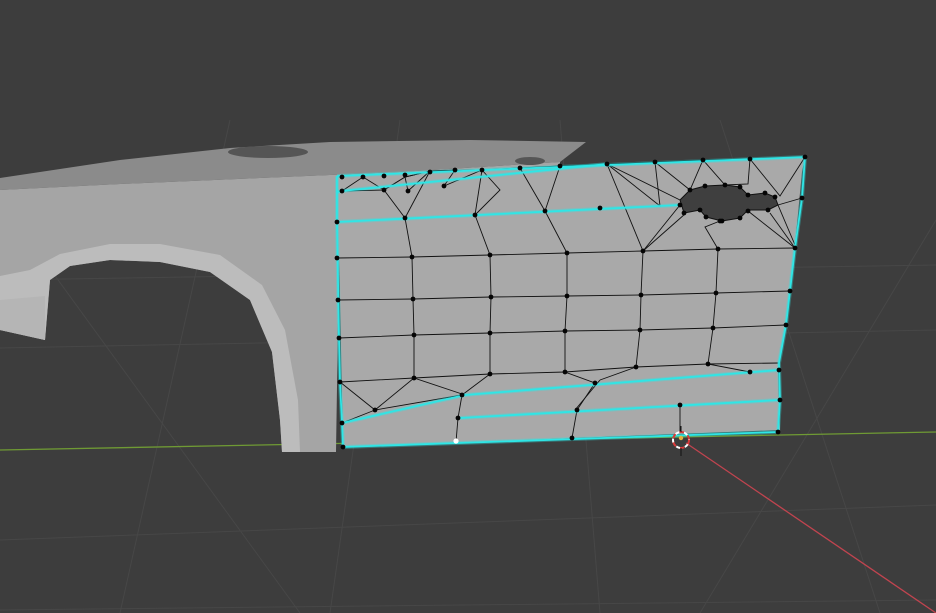 This screenshot has width=936, height=613. I want to click on cursor-center-dot, so click(681, 438).